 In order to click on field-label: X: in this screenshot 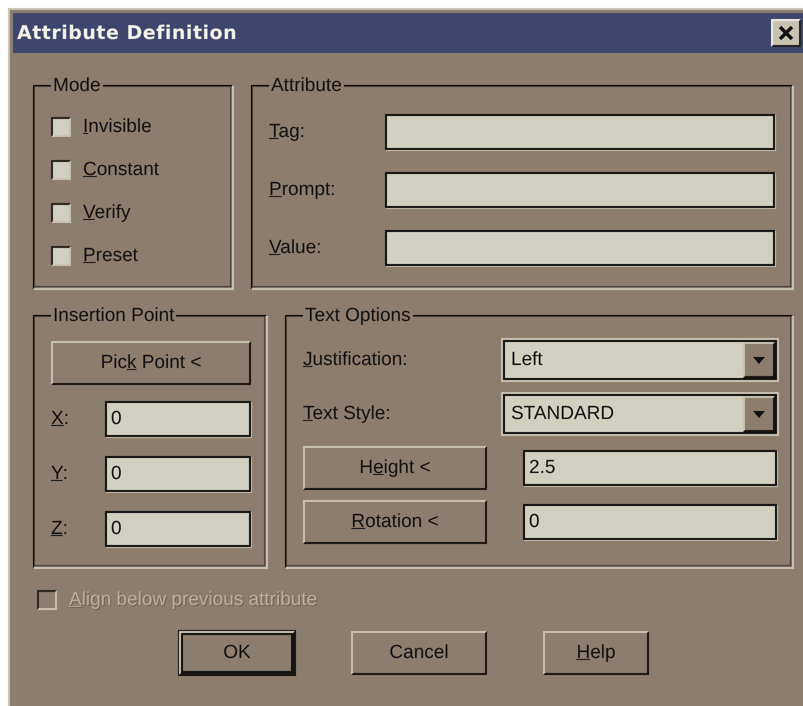, I will do `click(60, 419)`.